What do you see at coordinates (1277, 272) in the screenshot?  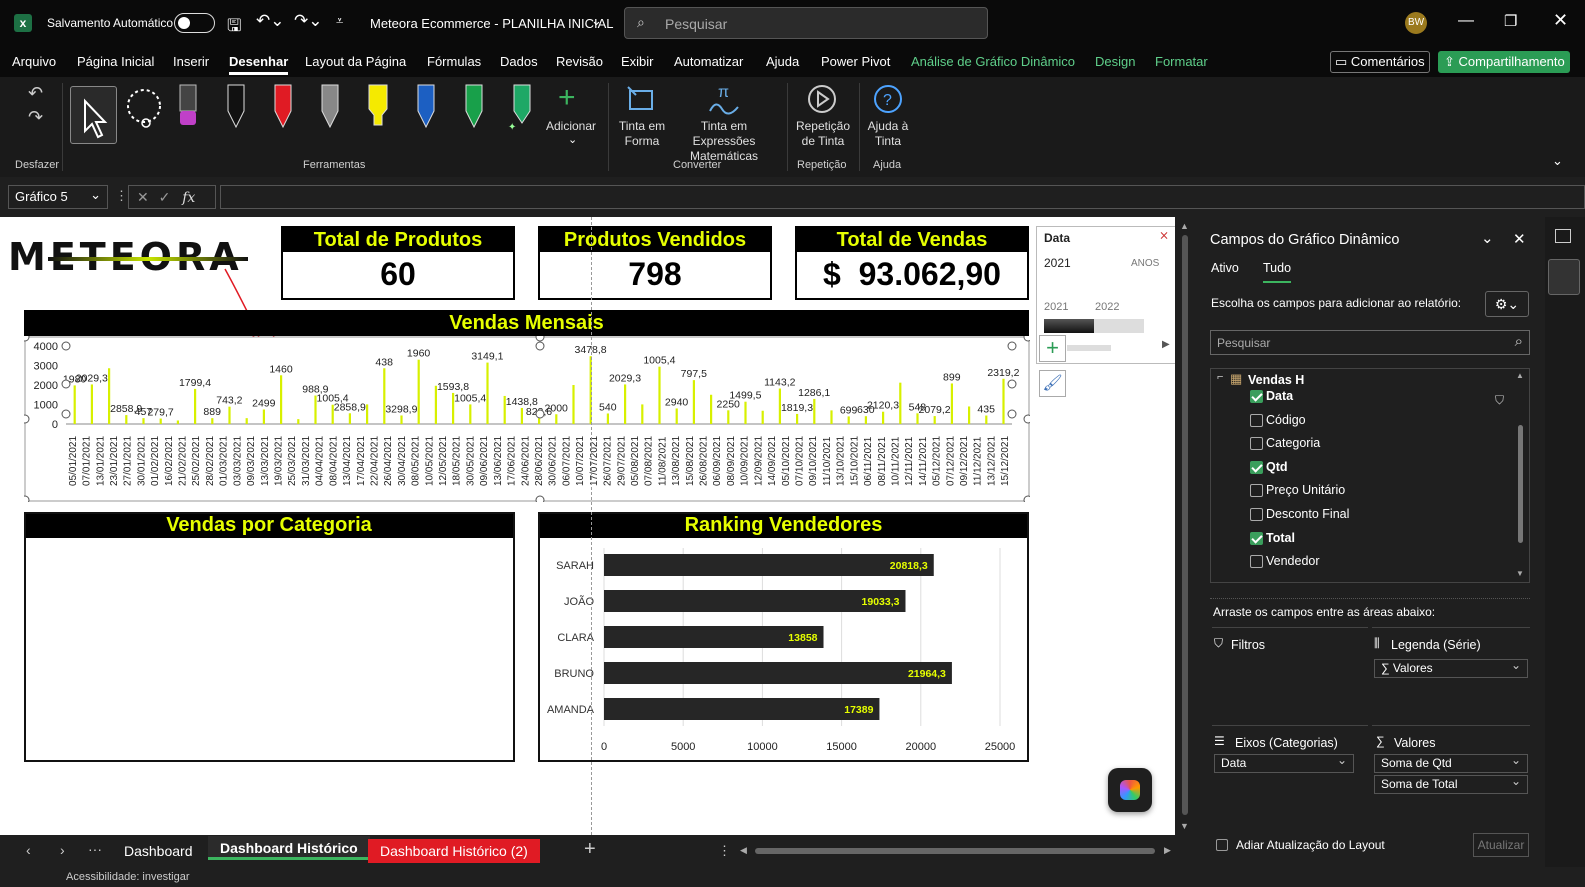 I see `tab-tudo: Tudo` at bounding box center [1277, 272].